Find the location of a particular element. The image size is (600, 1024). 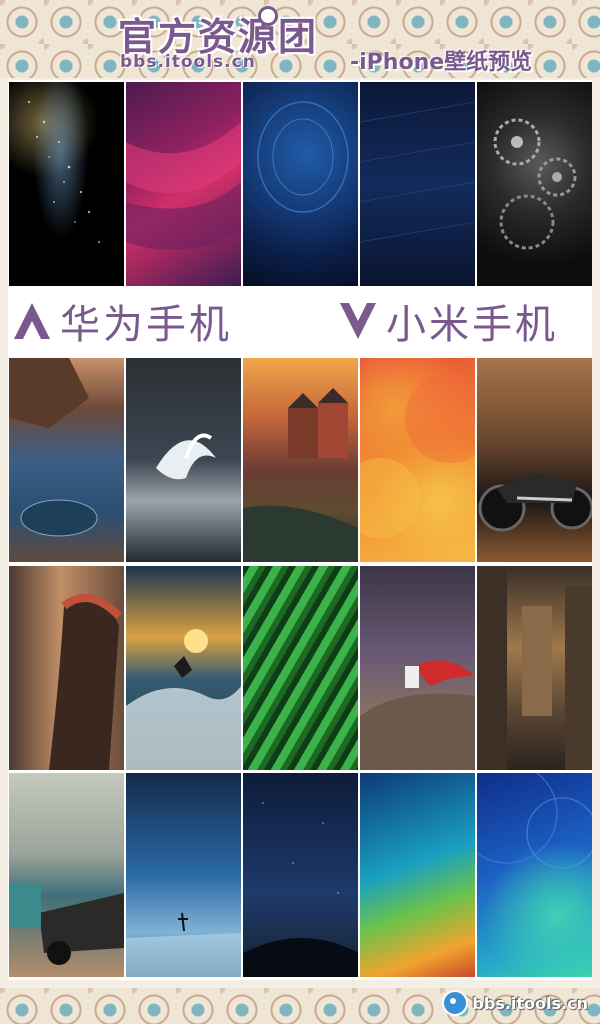

page-subtitle: -iPhone壁纸预览 is located at coordinates (441, 62).